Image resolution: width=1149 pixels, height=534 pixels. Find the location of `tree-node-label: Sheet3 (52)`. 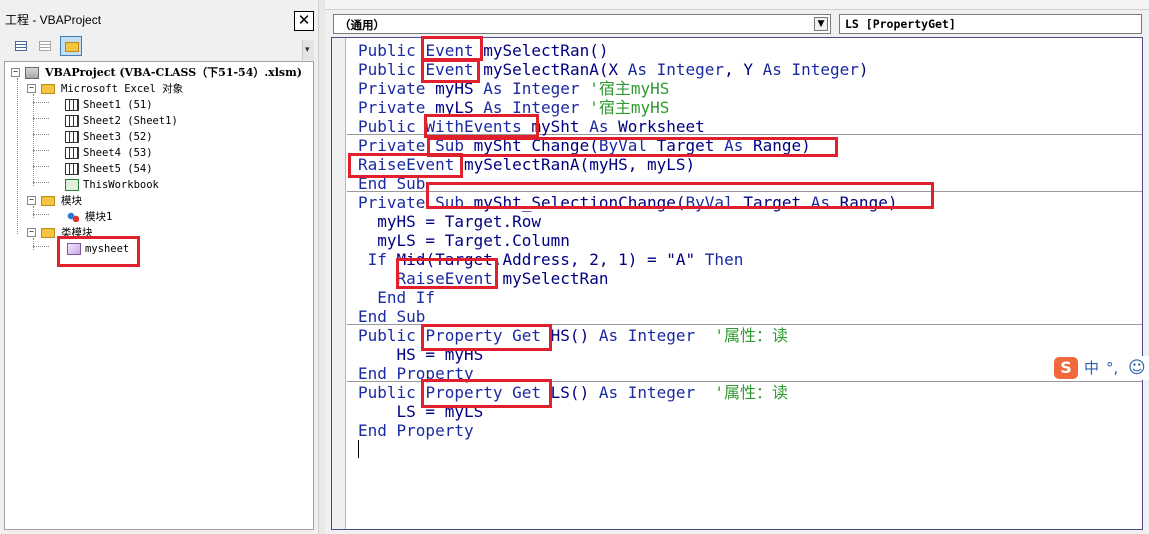

tree-node-label: Sheet3 (52) is located at coordinates (118, 137).